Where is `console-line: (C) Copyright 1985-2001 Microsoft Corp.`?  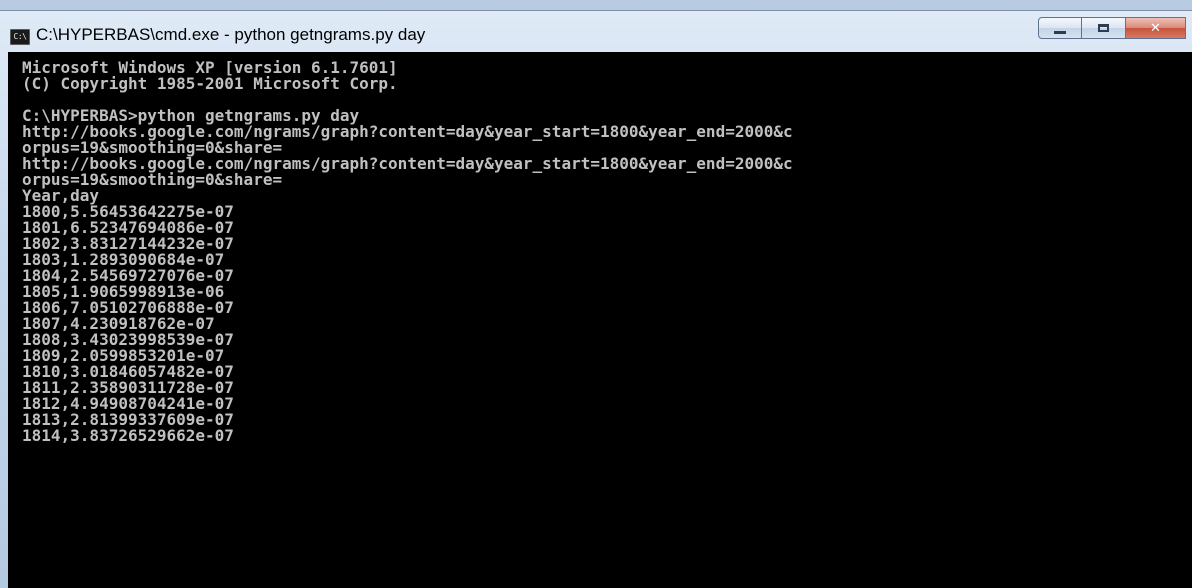 console-line: (C) Copyright 1985-2001 Microsoft Corp. is located at coordinates (210, 83).